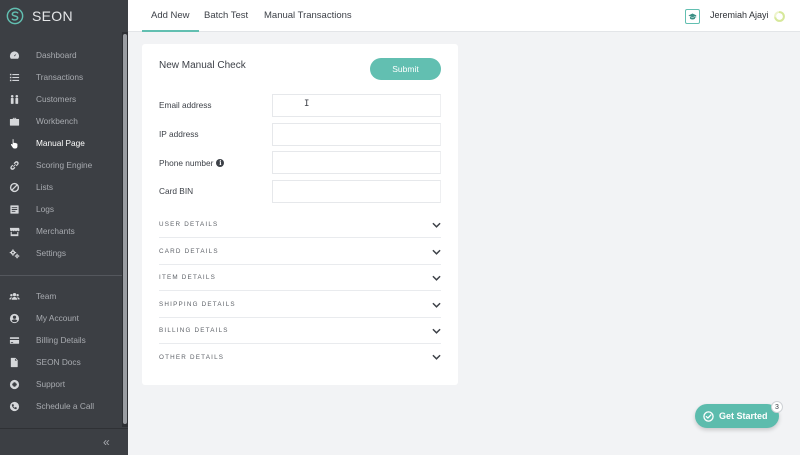 The image size is (800, 455). What do you see at coordinates (189, 224) in the screenshot?
I see `section-label: USER DETAILS` at bounding box center [189, 224].